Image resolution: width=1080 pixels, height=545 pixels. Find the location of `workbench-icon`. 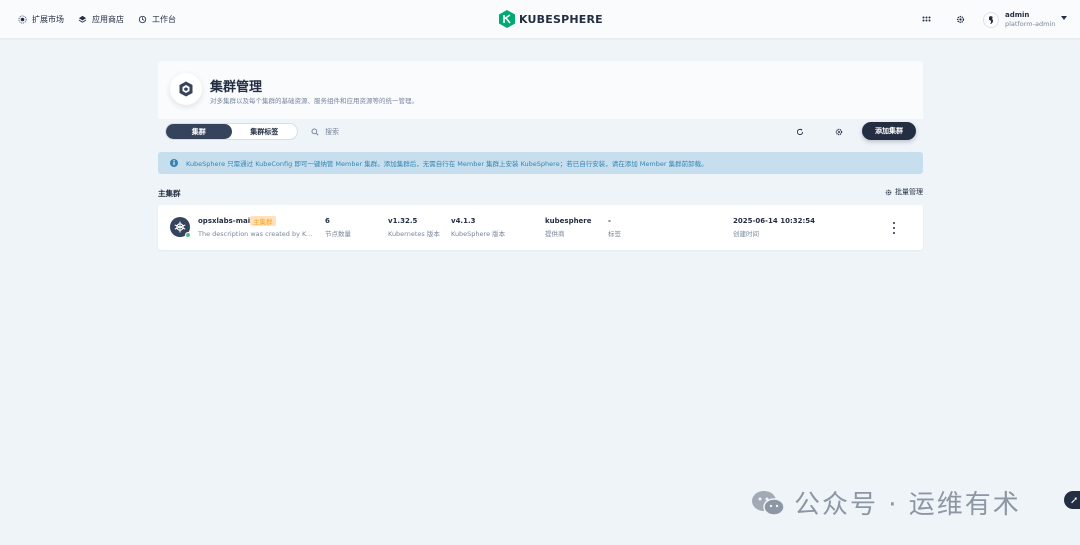

workbench-icon is located at coordinates (142, 19).